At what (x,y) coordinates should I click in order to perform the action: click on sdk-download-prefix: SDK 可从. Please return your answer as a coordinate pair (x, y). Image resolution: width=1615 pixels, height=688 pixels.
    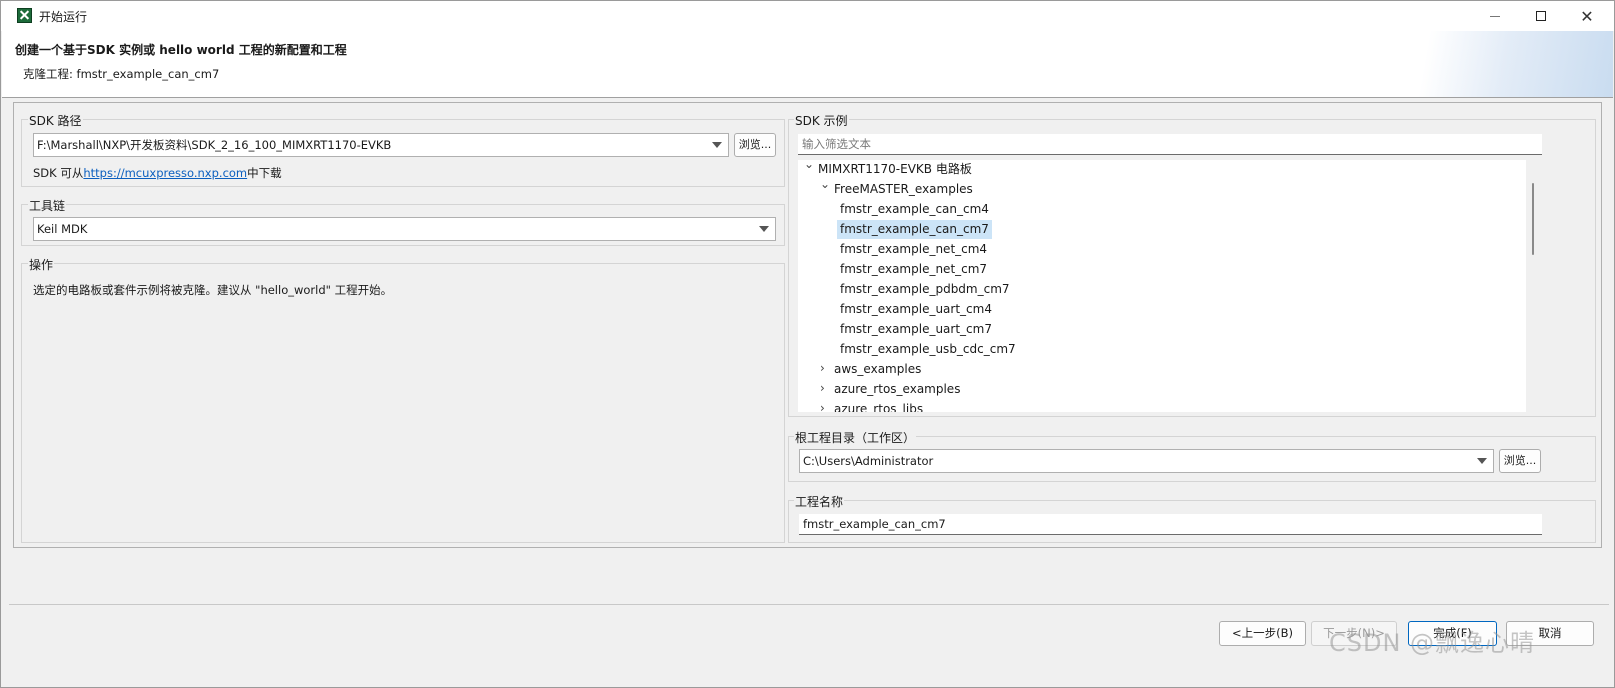
    Looking at the image, I should click on (58, 173).